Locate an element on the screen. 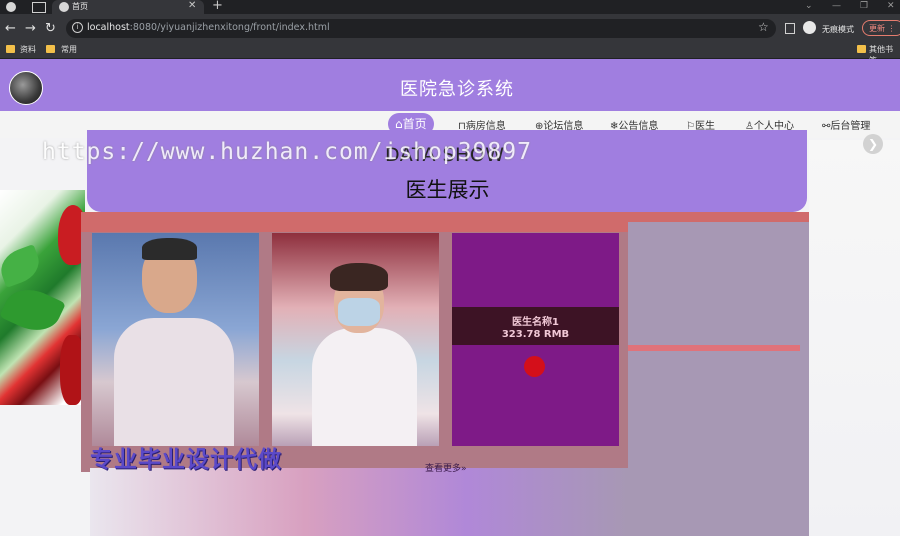 This screenshot has height=536, width=900. doctor-price: 323.78 RMB is located at coordinates (535, 334).